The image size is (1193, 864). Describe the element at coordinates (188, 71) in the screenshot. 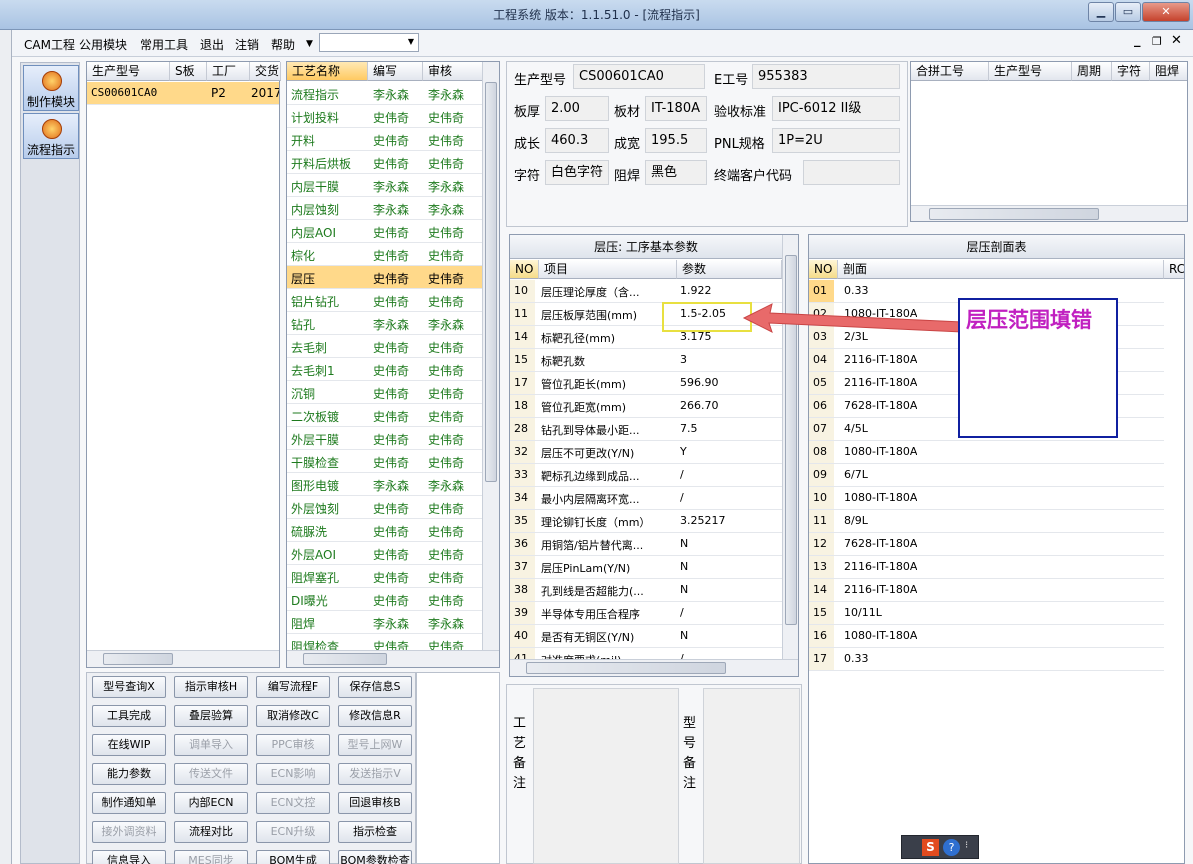

I see `col-s-board: S板` at that location.